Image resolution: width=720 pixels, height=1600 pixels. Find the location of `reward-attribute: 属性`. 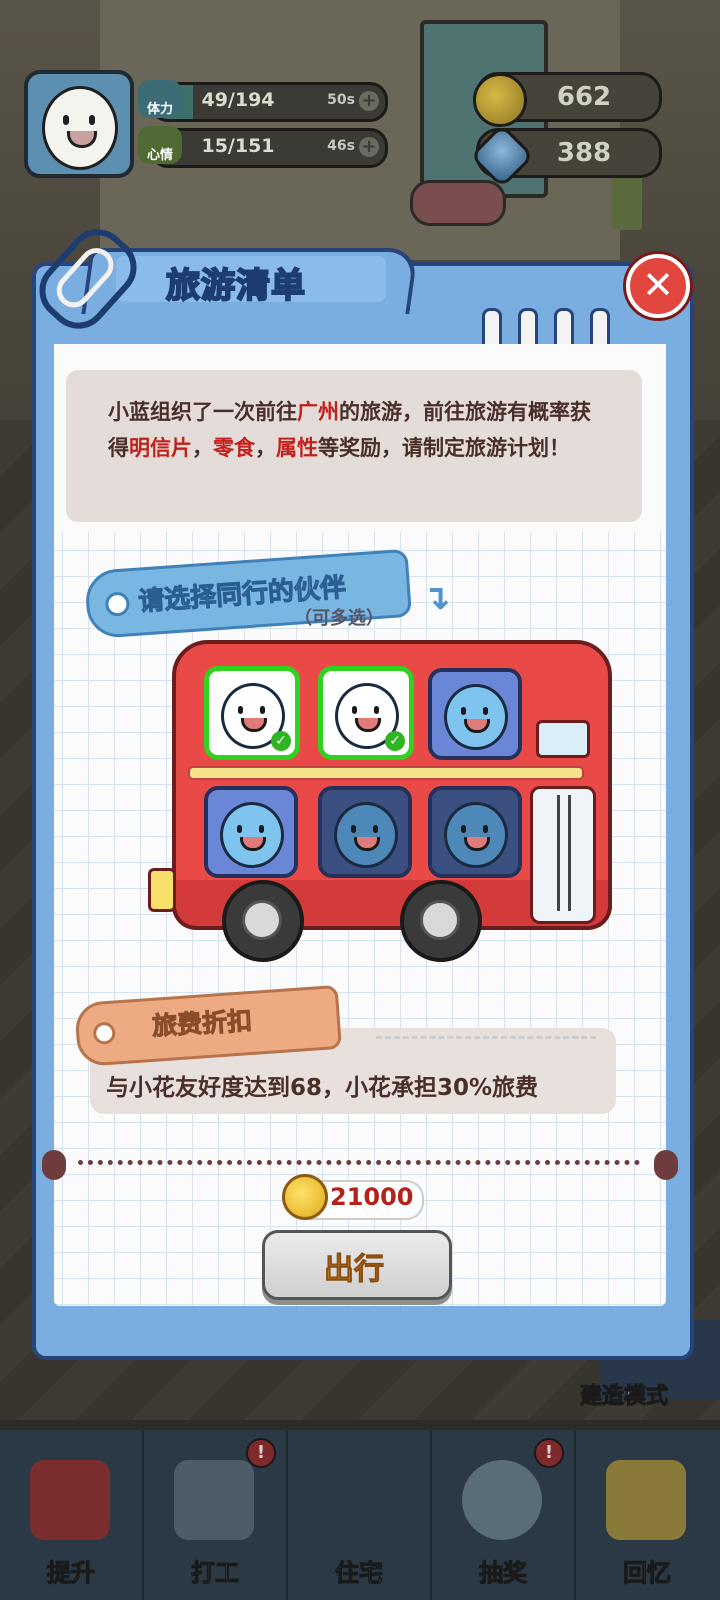

reward-attribute: 属性 is located at coordinates (297, 448).